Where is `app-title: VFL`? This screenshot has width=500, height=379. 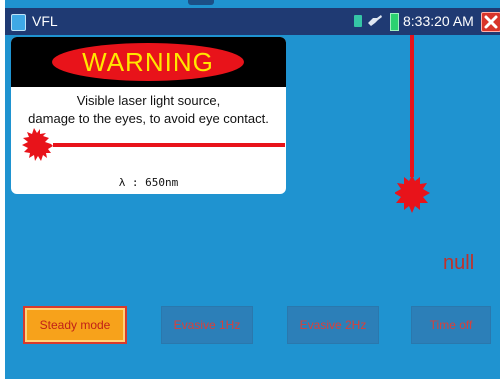
app-title: VFL is located at coordinates (45, 21).